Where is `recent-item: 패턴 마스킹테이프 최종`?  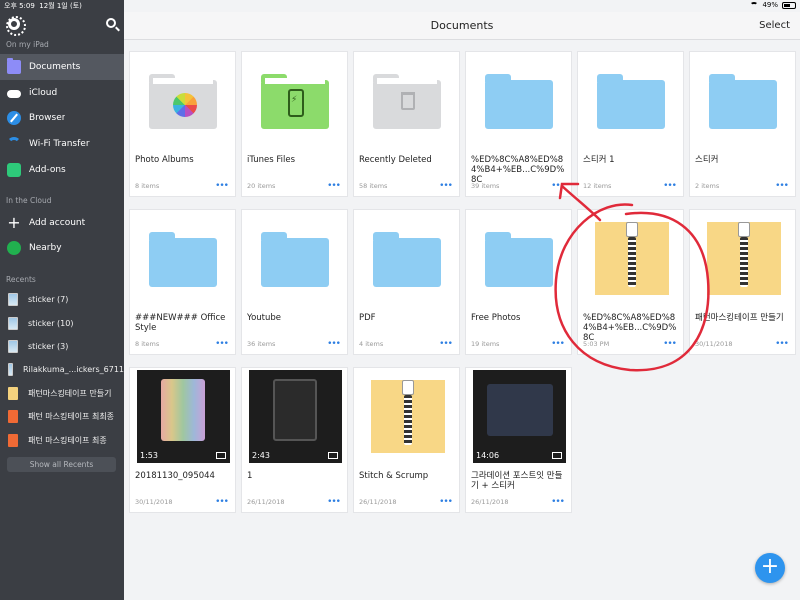 recent-item: 패턴 마스킹테이프 최종 is located at coordinates (62, 440).